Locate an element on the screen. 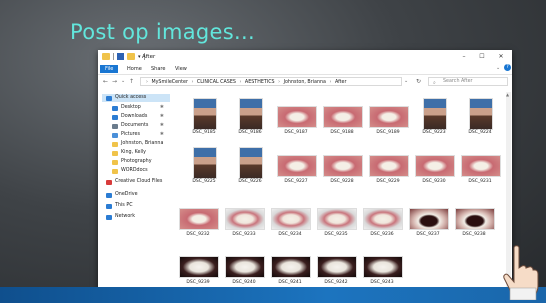  breadcrumb-item: Johnston, Brianna is located at coordinates (305, 82).